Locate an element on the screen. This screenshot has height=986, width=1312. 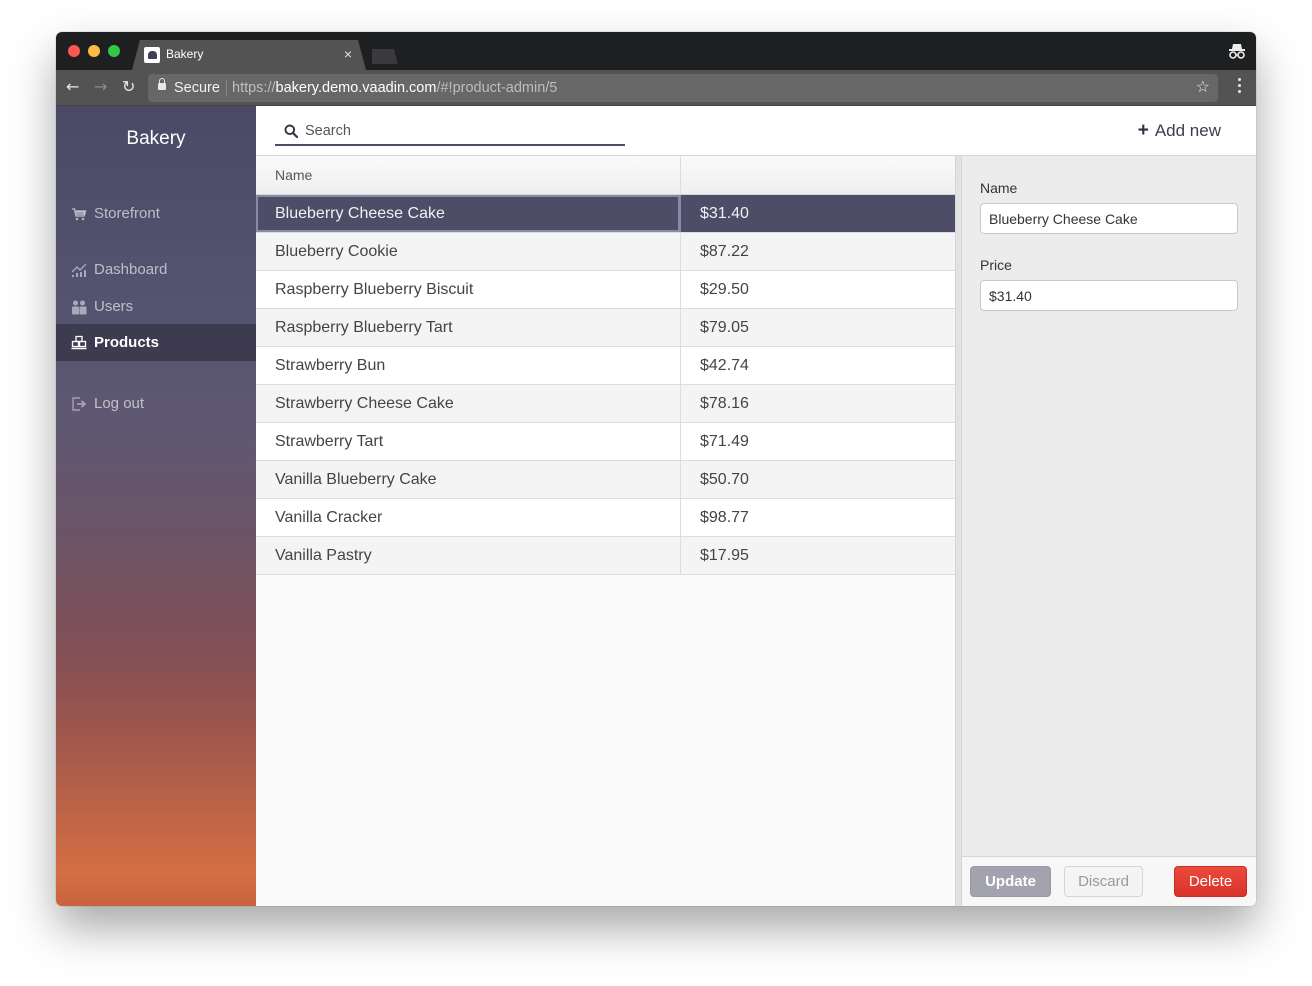
add-new-button: + Add new is located at coordinates (1179, 131).